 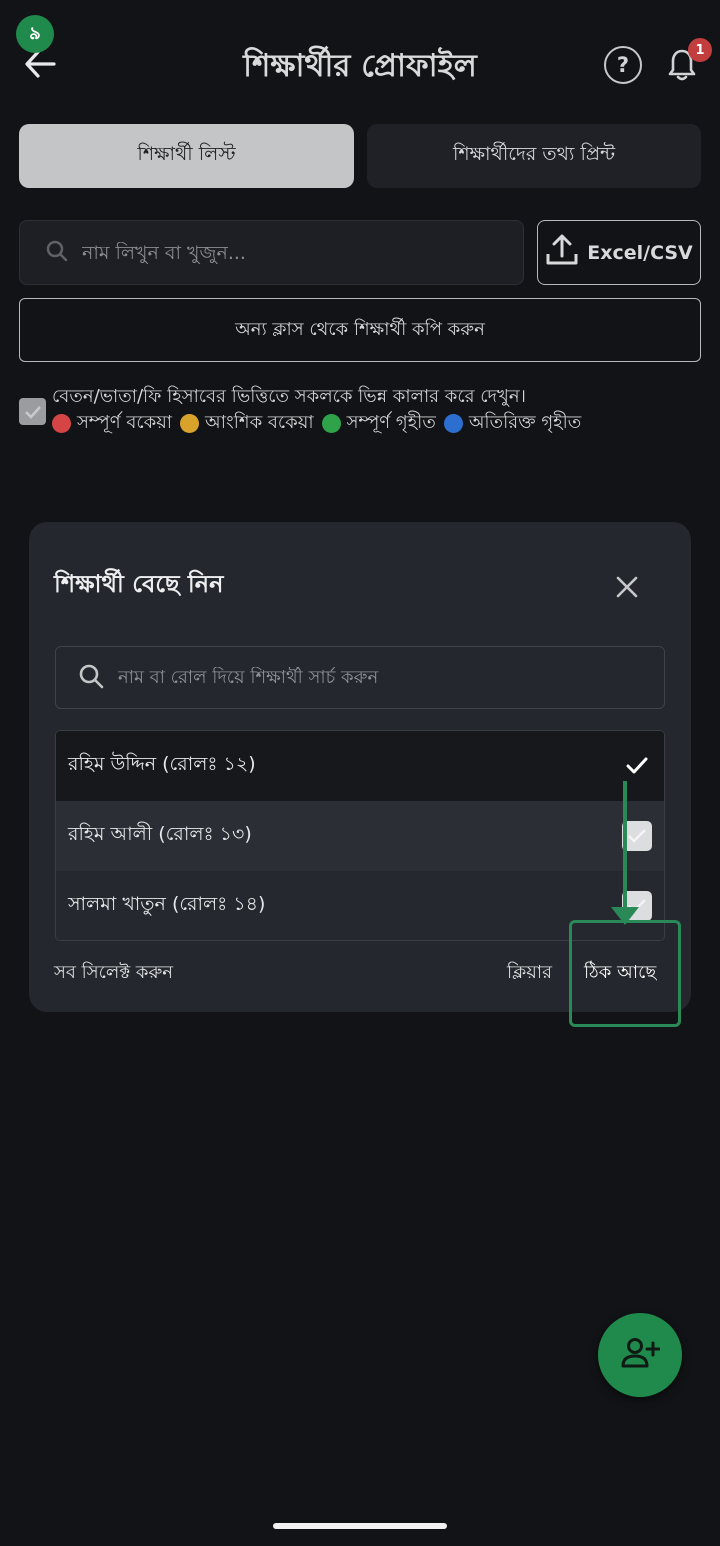 What do you see at coordinates (625, 845) in the screenshot?
I see `tutorial-arrow-line` at bounding box center [625, 845].